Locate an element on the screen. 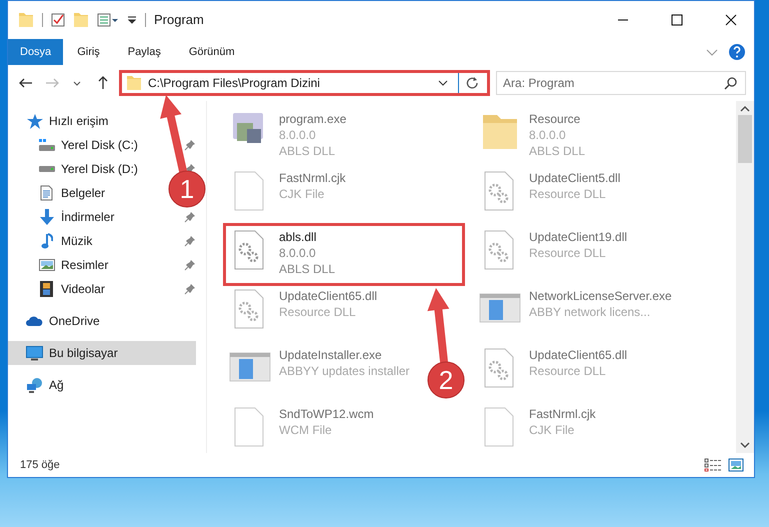 The image size is (769, 527). close-icon is located at coordinates (731, 20).